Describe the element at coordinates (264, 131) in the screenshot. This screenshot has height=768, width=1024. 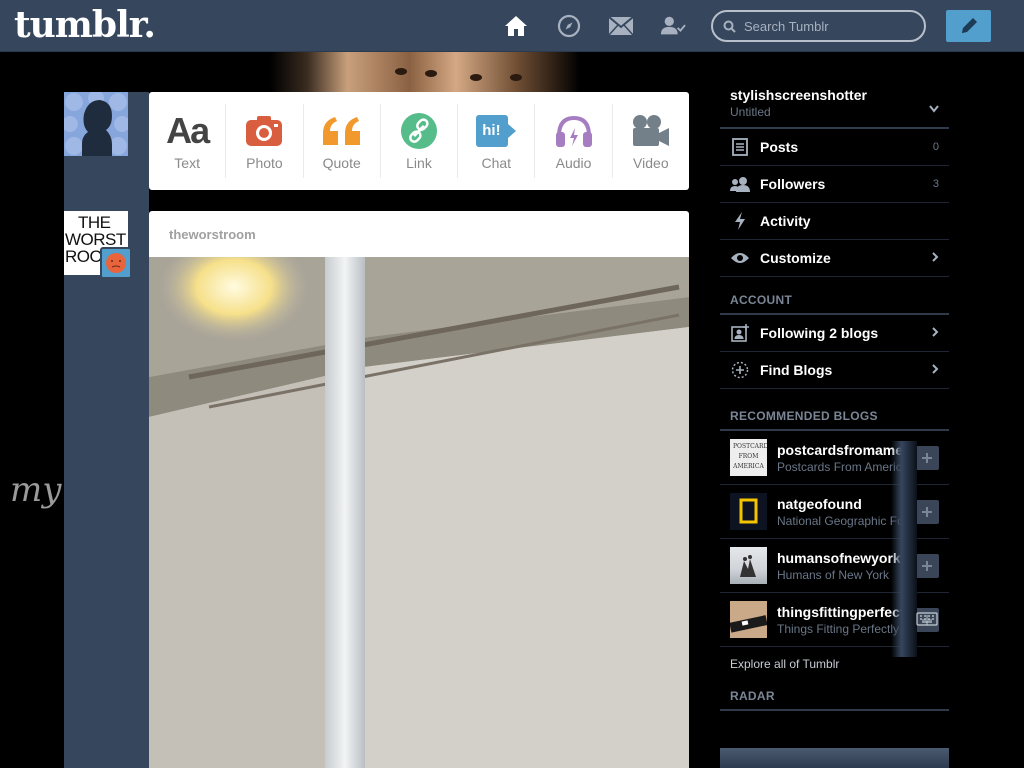
I see `camera-icon` at that location.